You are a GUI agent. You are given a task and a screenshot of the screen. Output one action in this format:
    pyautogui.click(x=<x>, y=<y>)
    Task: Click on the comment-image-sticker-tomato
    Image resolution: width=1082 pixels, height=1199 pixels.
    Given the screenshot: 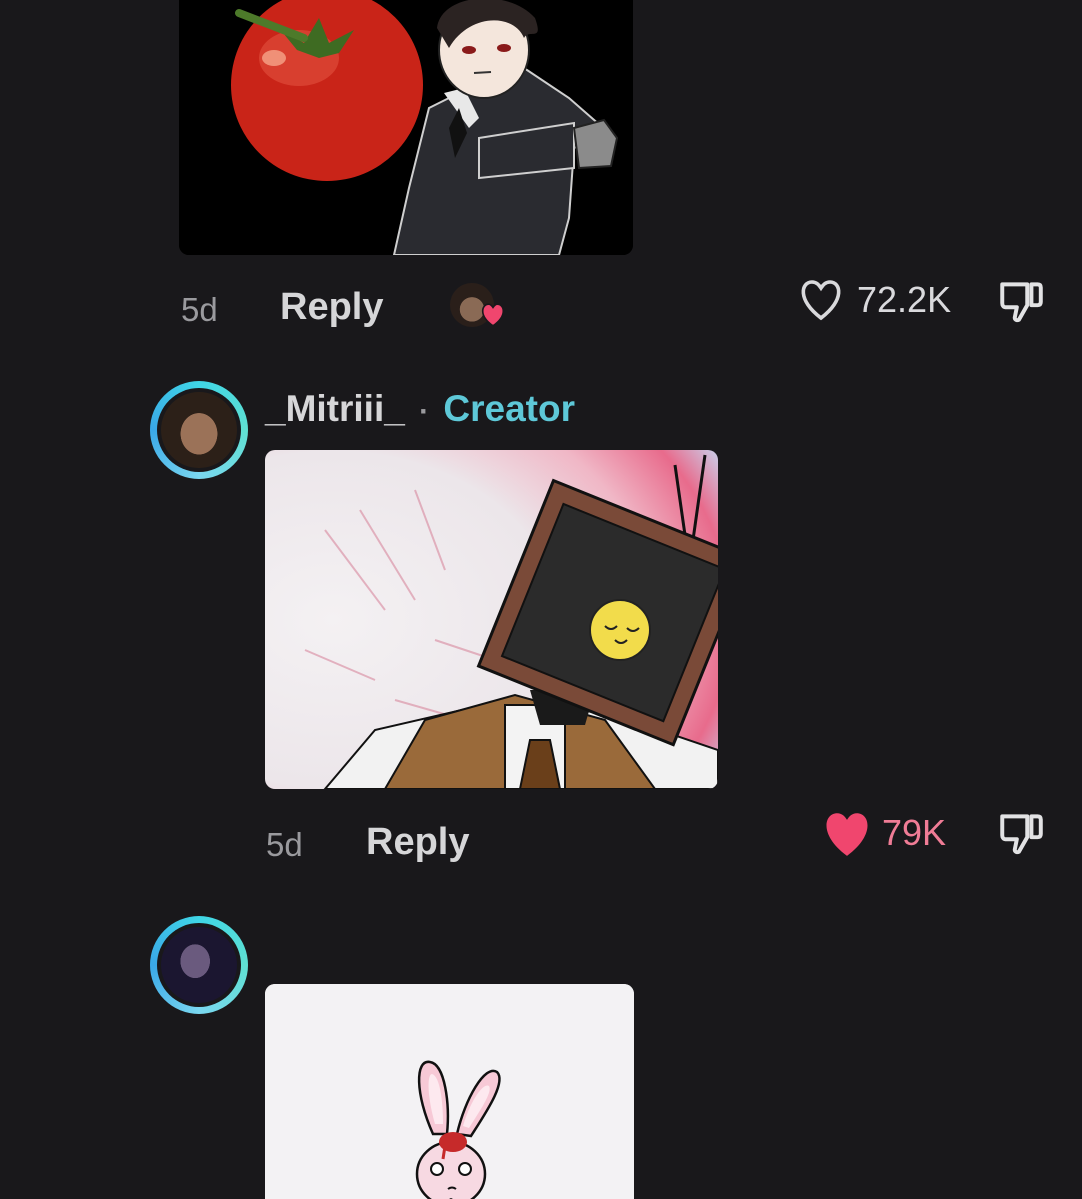 What is the action you would take?
    pyautogui.click(x=406, y=127)
    